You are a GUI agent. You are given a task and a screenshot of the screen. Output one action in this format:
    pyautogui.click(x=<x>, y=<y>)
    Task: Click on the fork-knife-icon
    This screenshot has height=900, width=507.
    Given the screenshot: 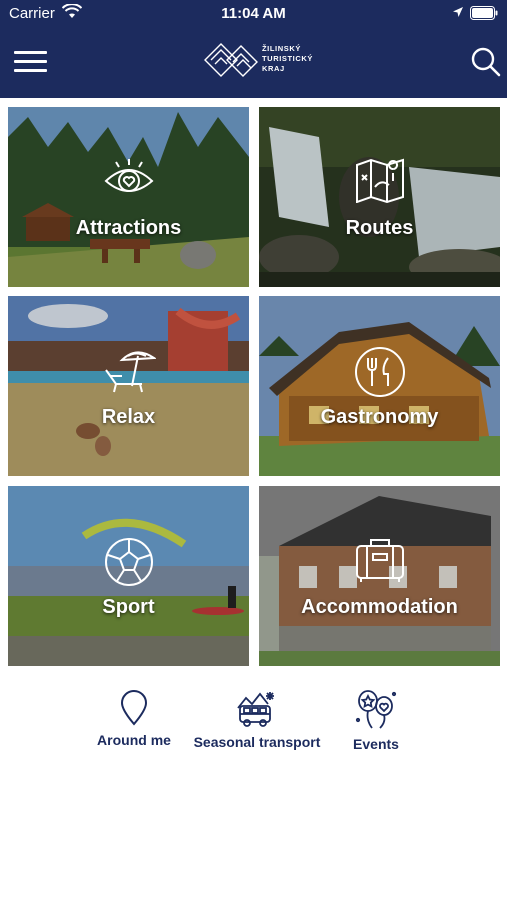 What is the action you would take?
    pyautogui.click(x=379, y=372)
    